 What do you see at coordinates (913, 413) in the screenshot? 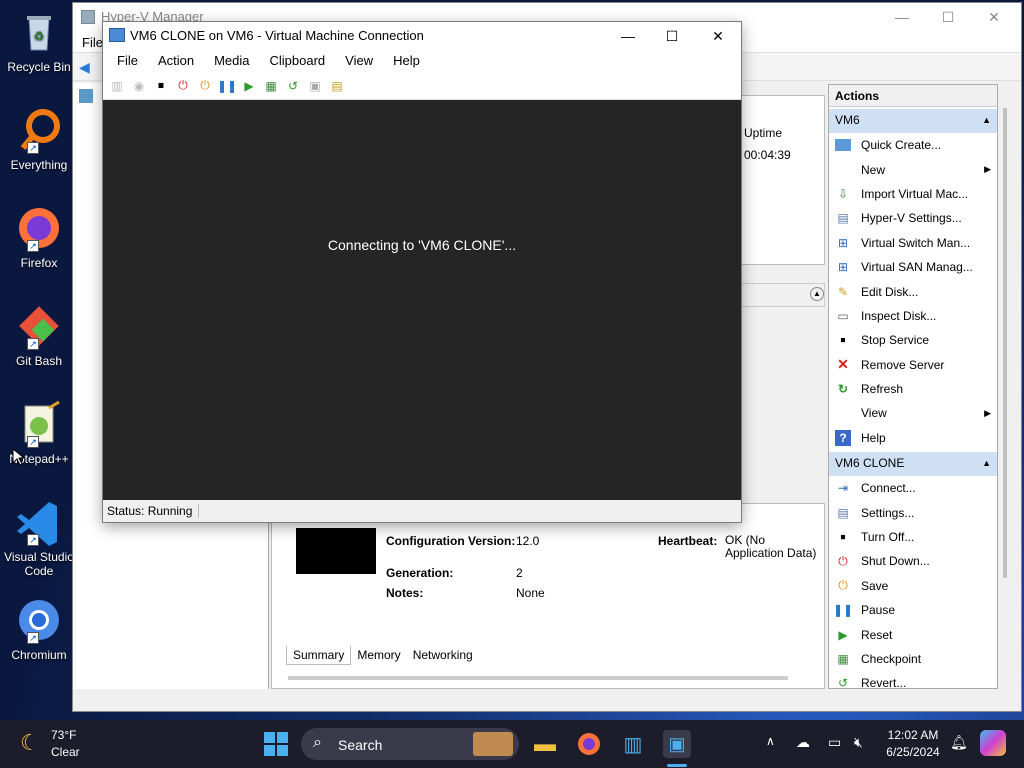
I see `action-view: View ▶` at bounding box center [913, 413].